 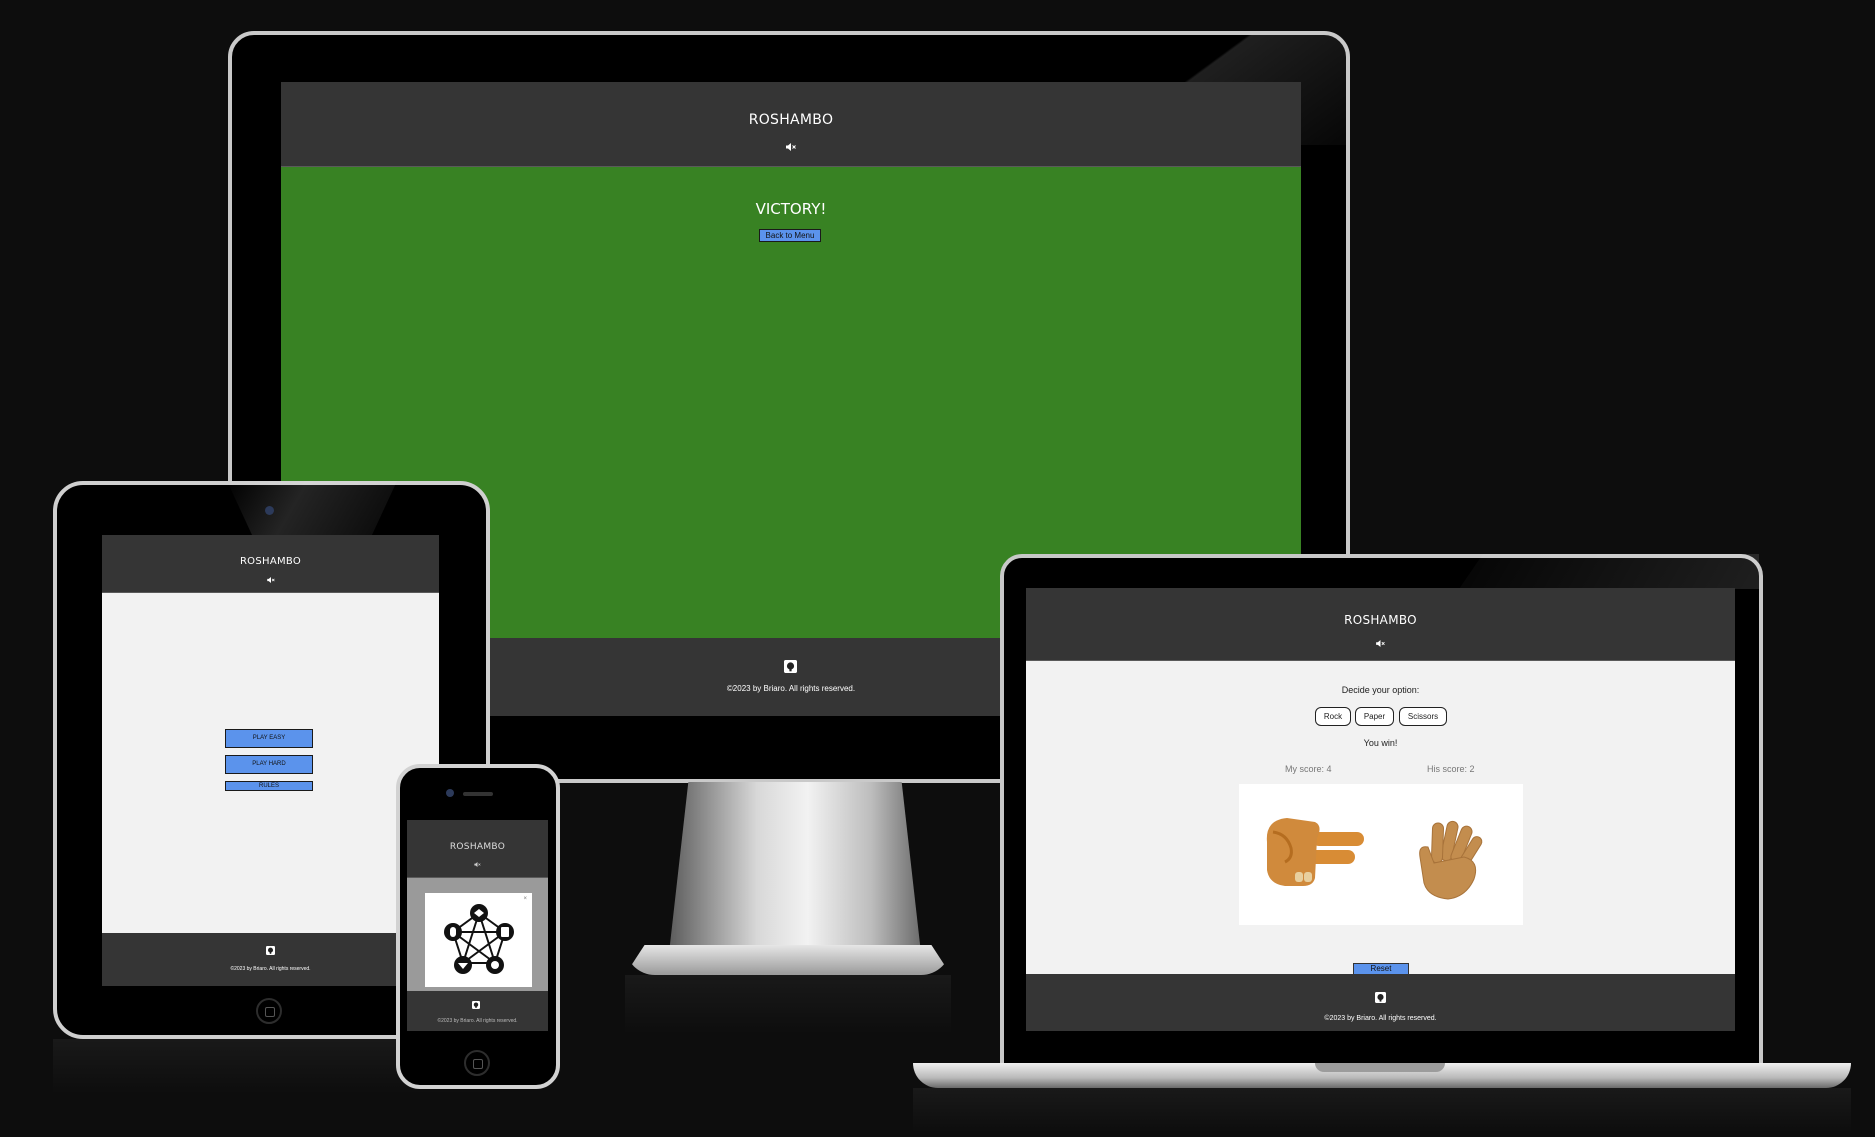 I want to click on hands-display, so click(x=1381, y=854).